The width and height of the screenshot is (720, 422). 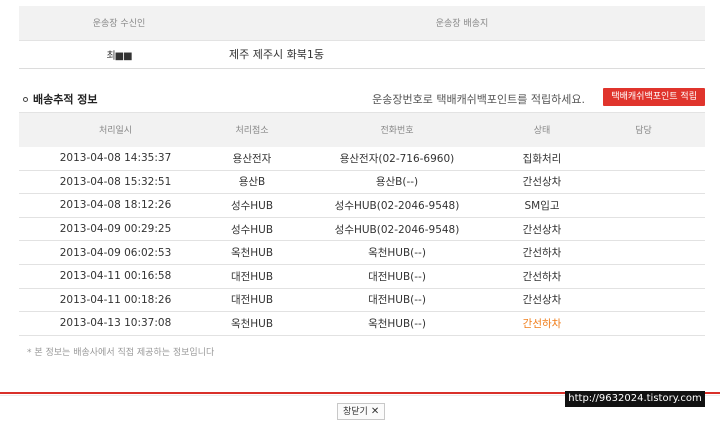 What do you see at coordinates (252, 158) in the screenshot?
I see `row-place: 용산전자` at bounding box center [252, 158].